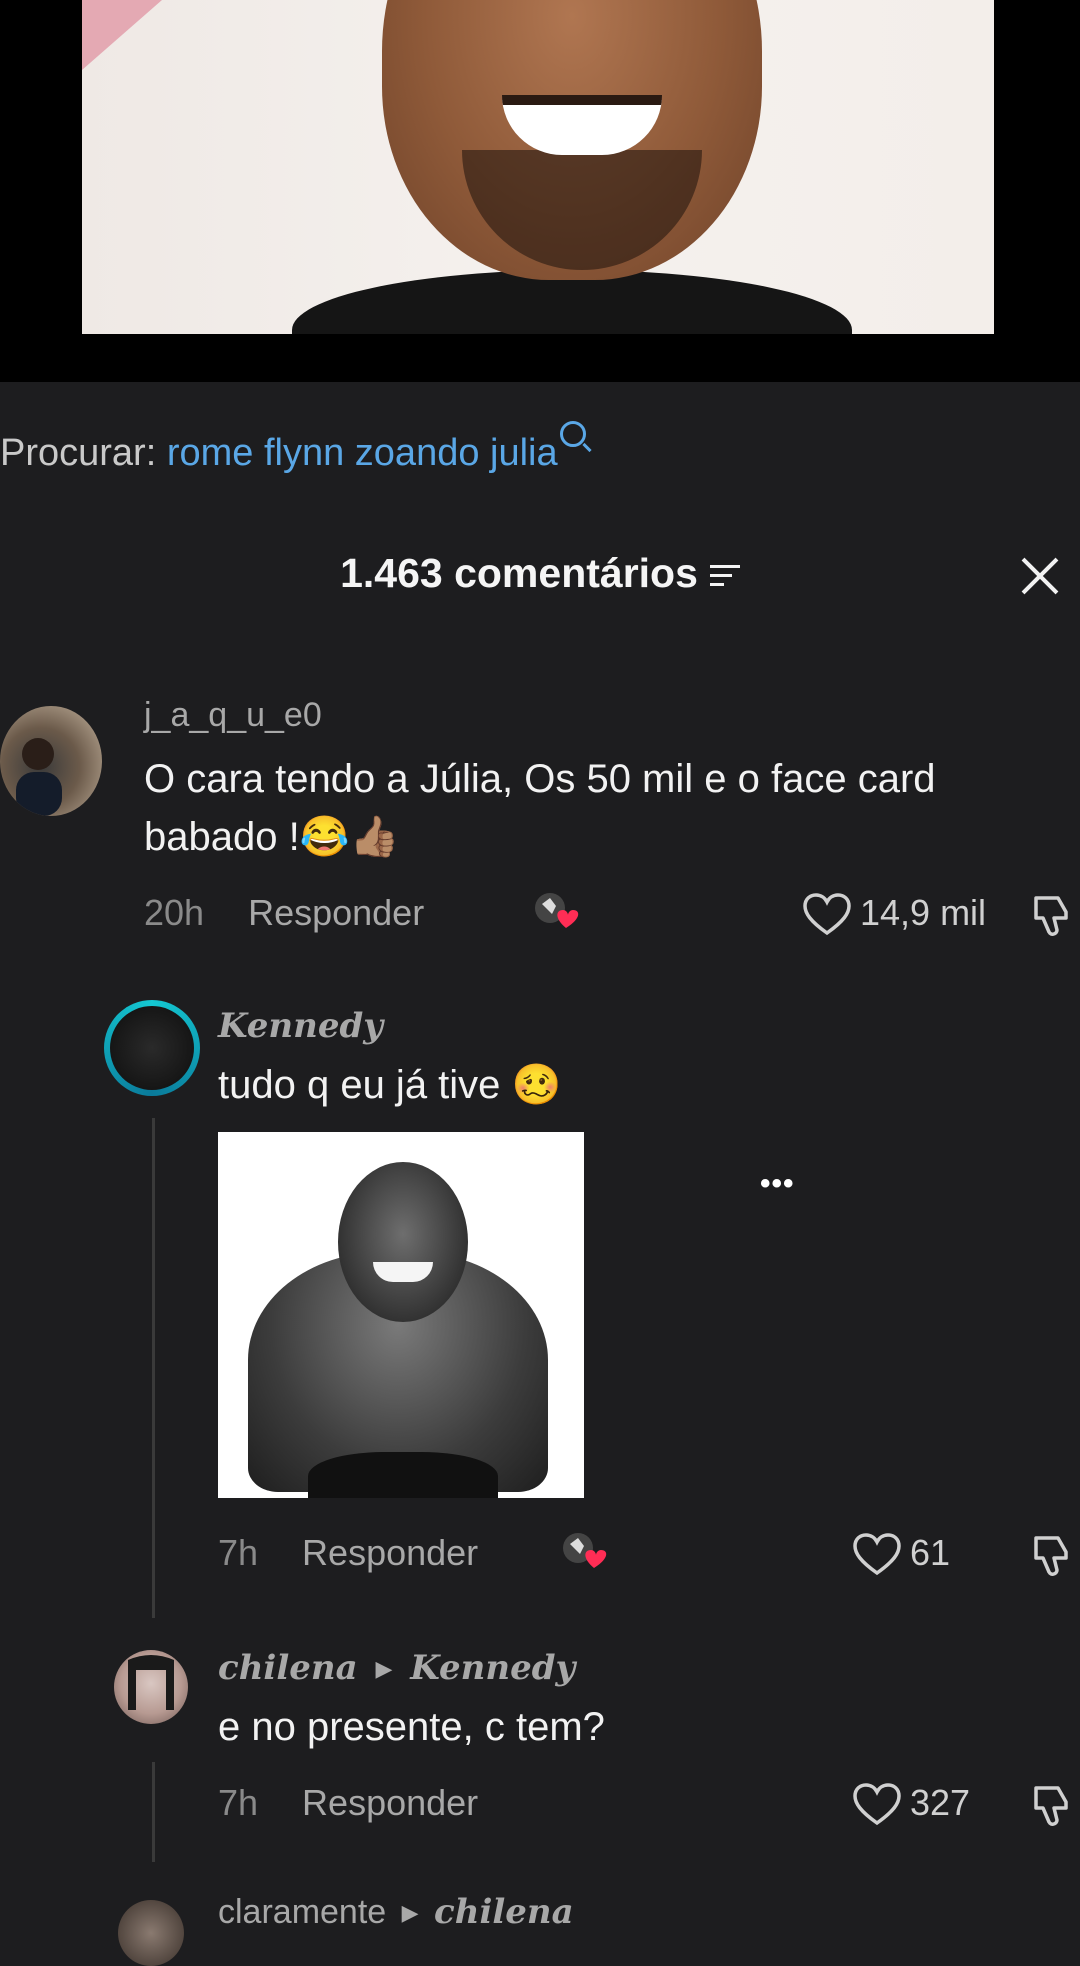 This screenshot has width=1080, height=1966. Describe the element at coordinates (403, 1242) in the screenshot. I see `image-figure-head` at that location.